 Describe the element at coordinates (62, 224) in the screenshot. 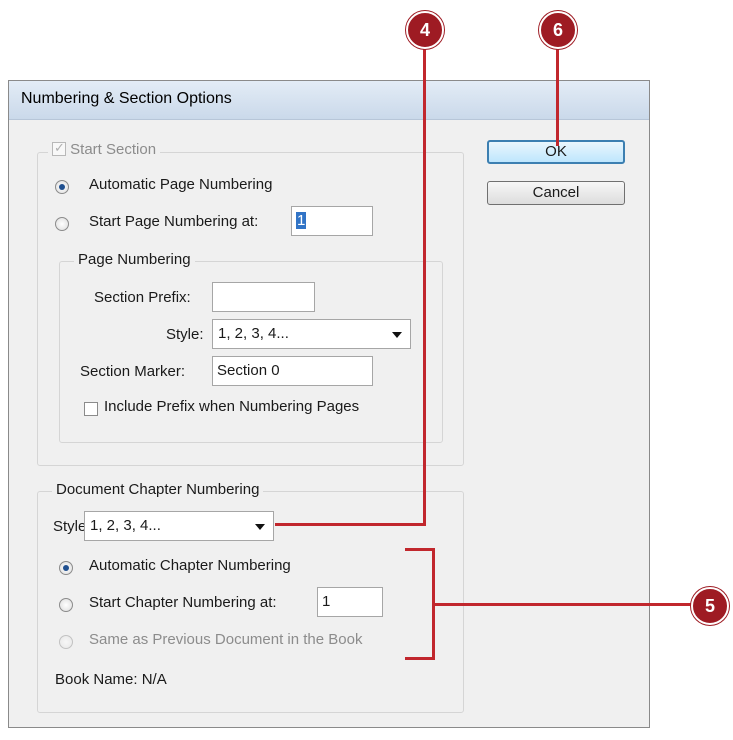

I see `start-page-numbering-radio` at that location.